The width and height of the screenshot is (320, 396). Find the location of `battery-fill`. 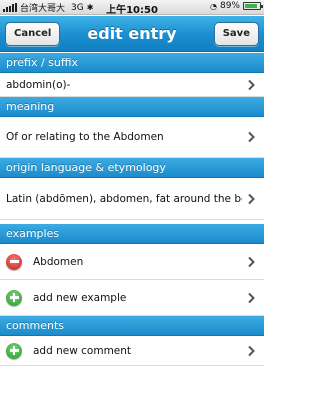

battery-fill is located at coordinates (251, 6).